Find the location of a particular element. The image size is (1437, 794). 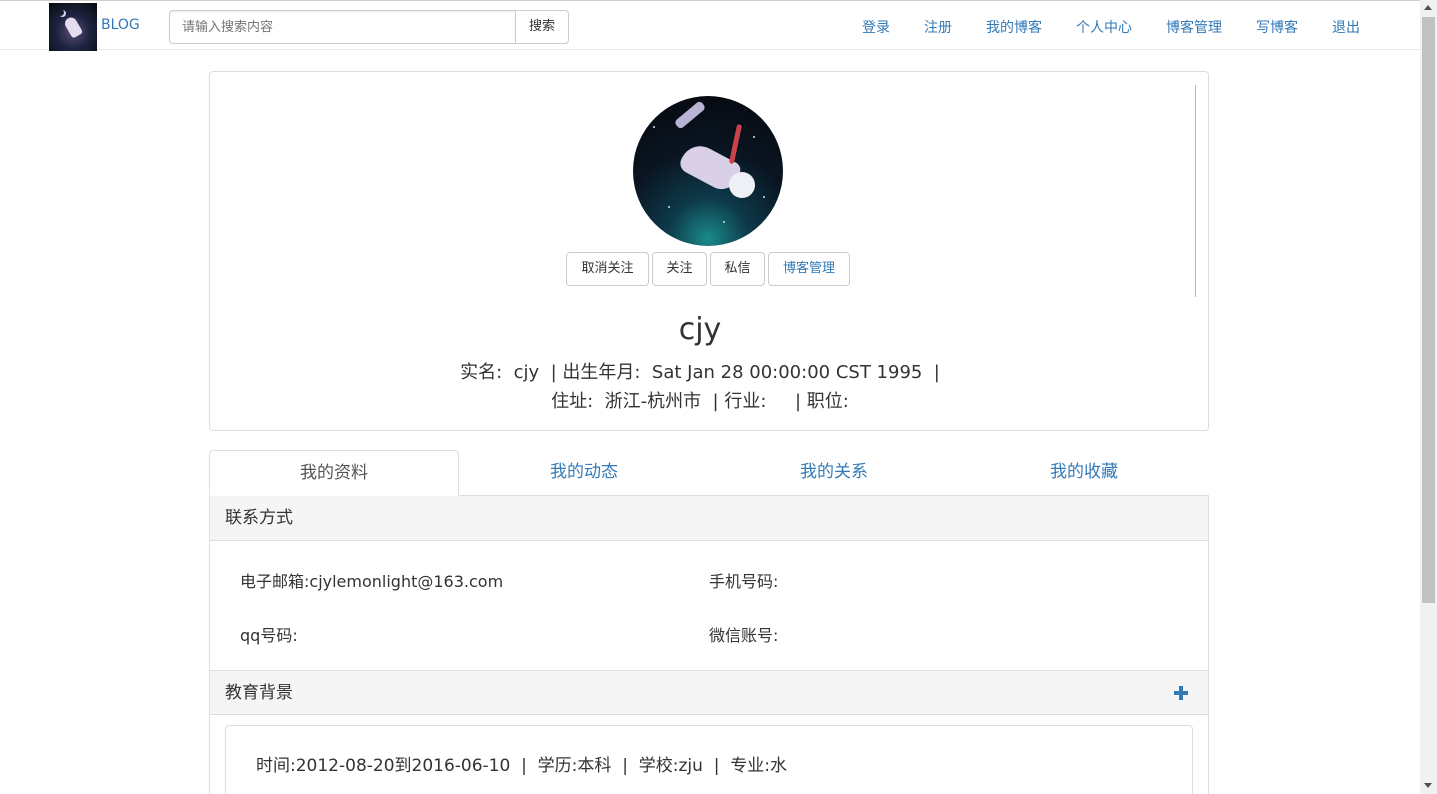

logo-image is located at coordinates (73, 27).